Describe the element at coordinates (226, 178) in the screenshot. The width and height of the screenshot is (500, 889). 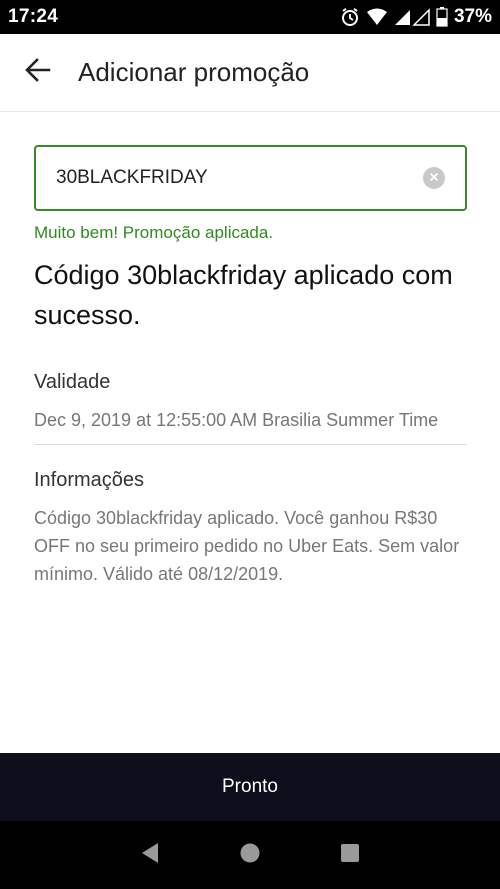
I see `promo-code-input` at that location.